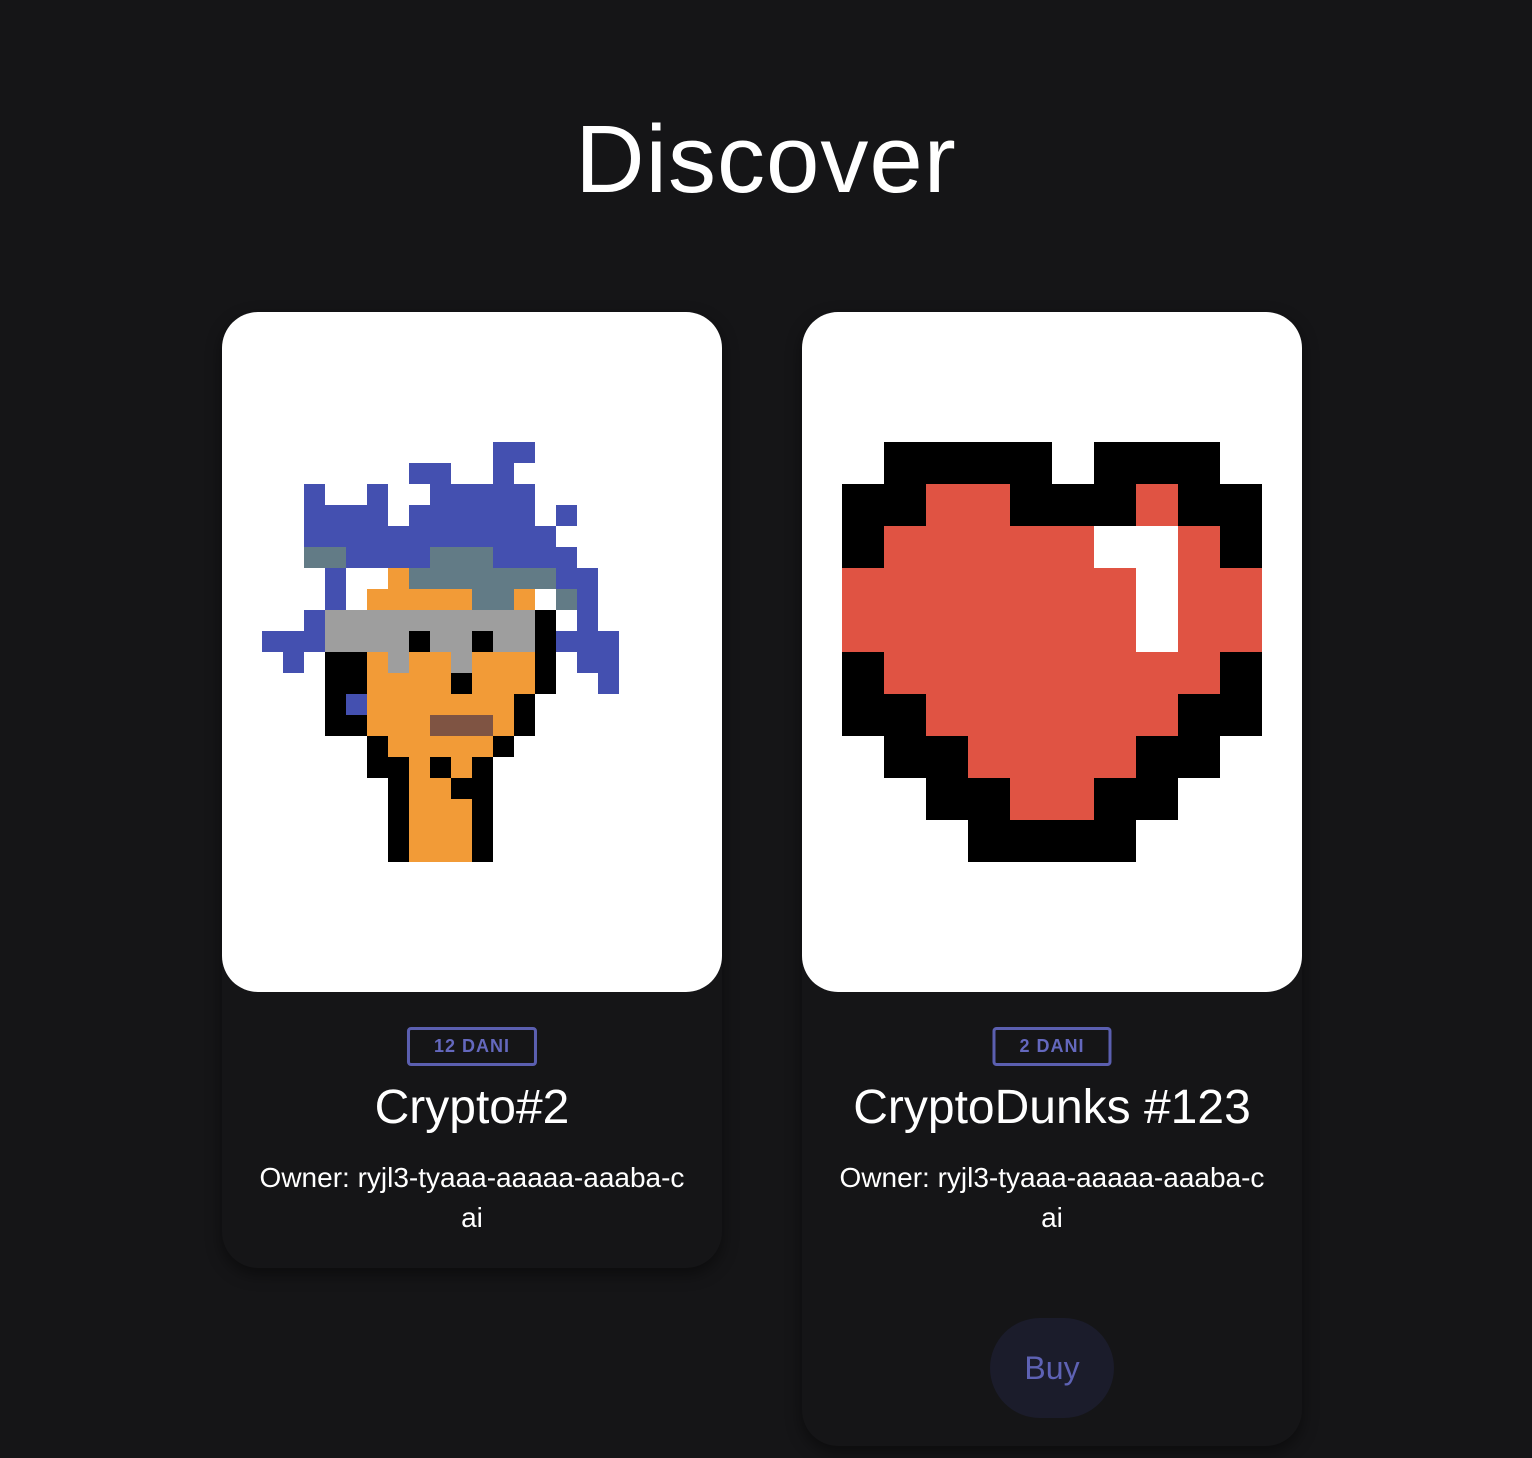 This screenshot has height=1458, width=1532. I want to click on nft-name: CryptoDunks #123, so click(1052, 1107).